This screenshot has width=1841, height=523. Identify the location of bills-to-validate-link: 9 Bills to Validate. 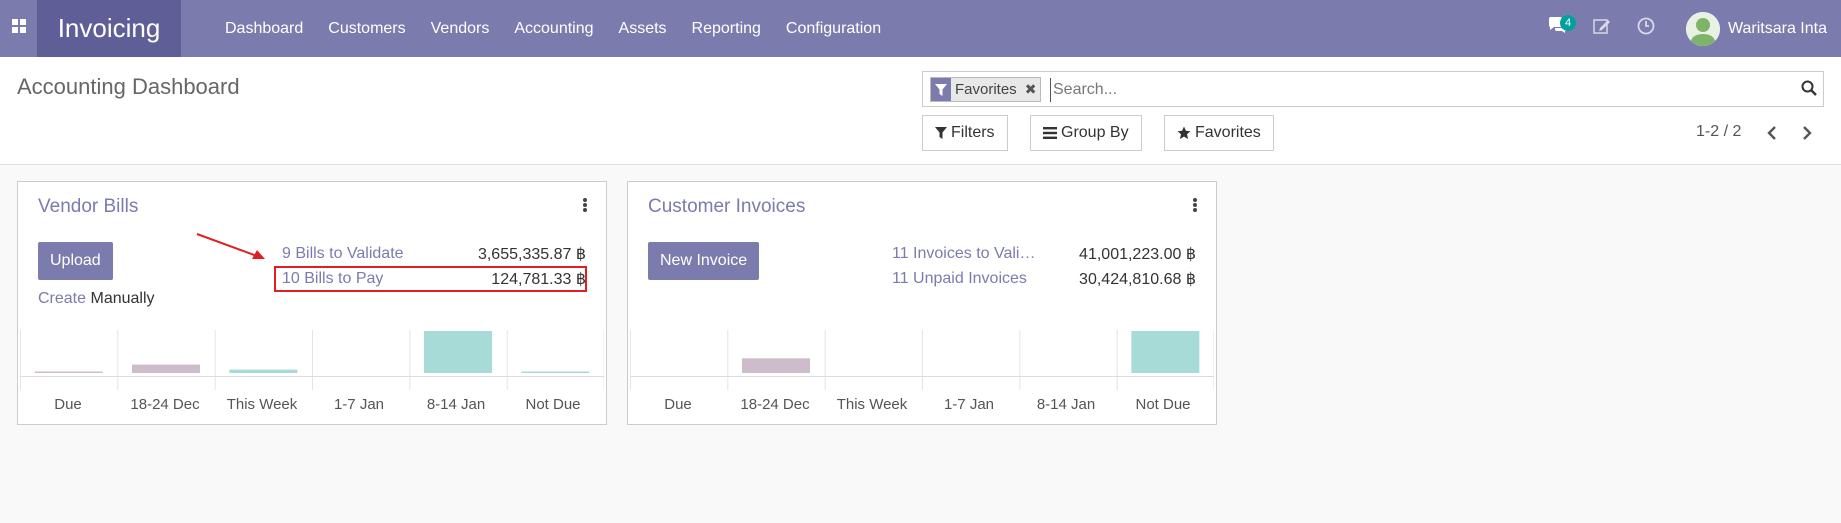
(343, 254).